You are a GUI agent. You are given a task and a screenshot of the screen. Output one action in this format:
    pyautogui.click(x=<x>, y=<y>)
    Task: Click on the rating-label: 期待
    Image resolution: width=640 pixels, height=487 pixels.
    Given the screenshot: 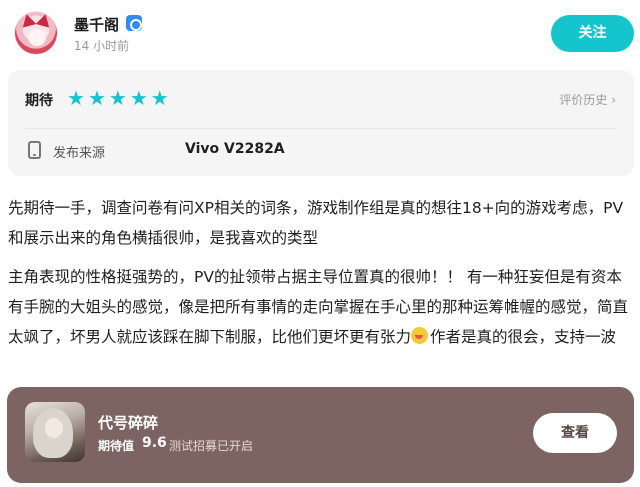 What is the action you would take?
    pyautogui.click(x=39, y=101)
    